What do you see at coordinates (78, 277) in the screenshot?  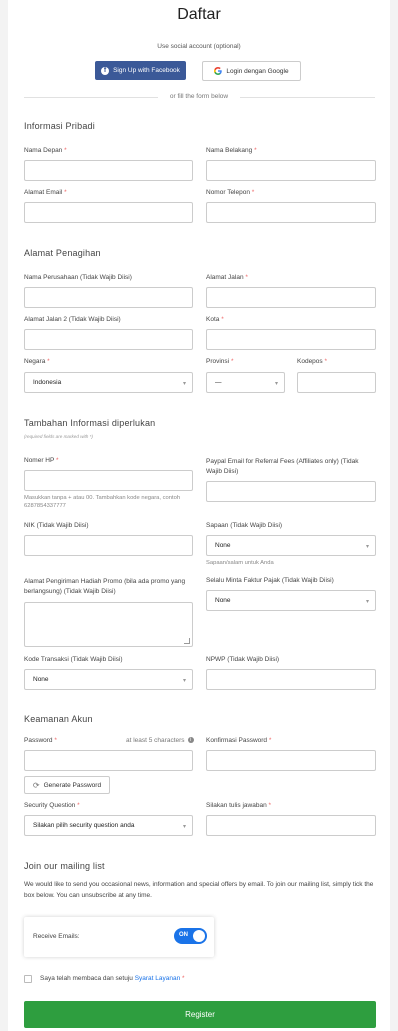 I see `company-label: Nama Perusahaan (Tidak Wajib Diisi)` at bounding box center [78, 277].